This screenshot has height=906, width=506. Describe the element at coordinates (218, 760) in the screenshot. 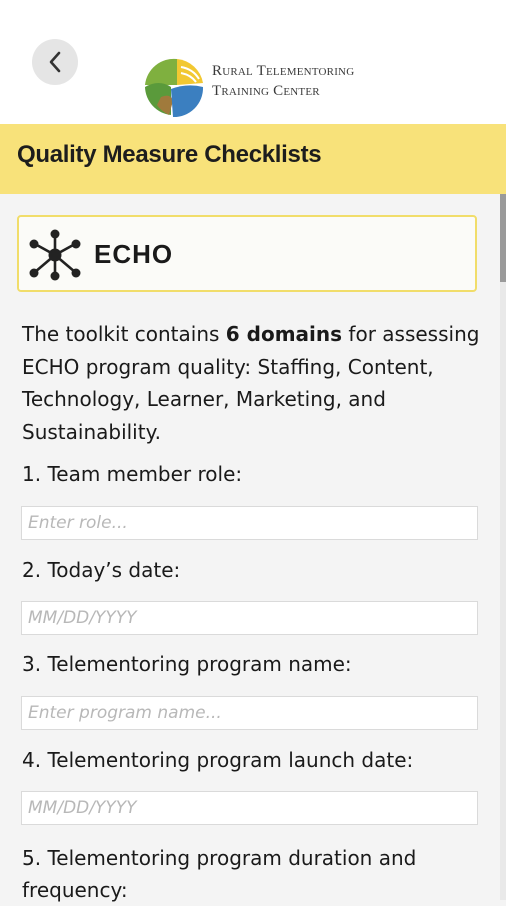

I see `question-4-label: 4. Telementoring program launch date:` at that location.